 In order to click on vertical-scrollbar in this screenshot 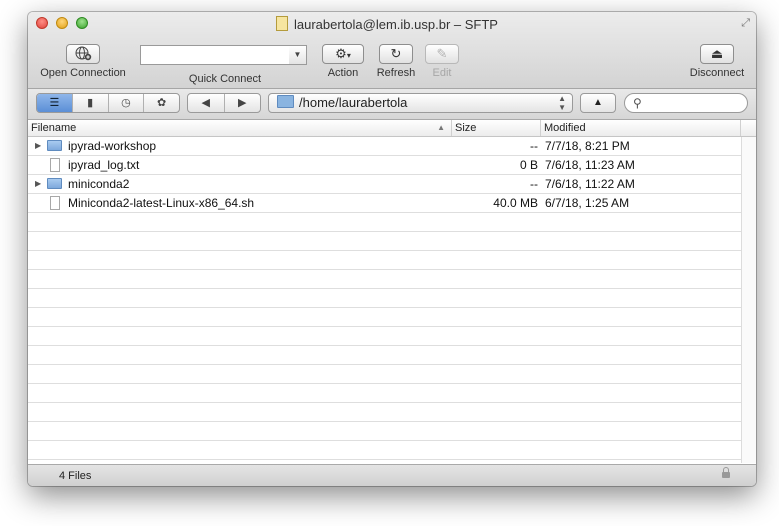, I will do `click(748, 300)`.